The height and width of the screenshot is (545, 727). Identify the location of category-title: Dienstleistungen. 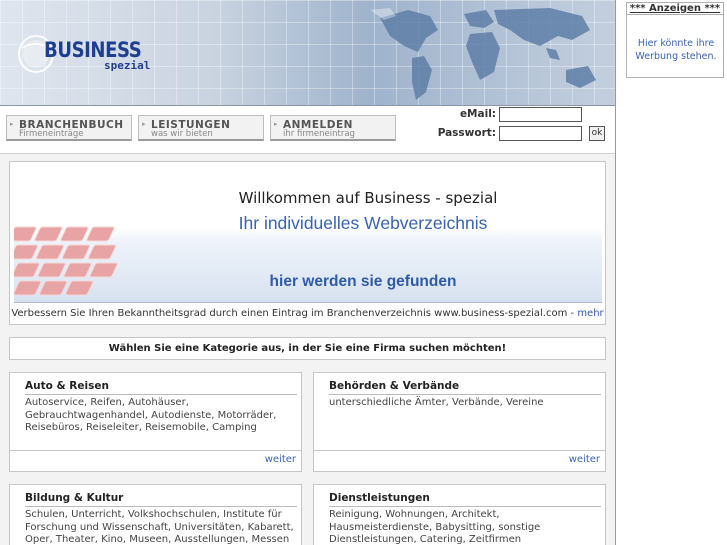
(379, 498).